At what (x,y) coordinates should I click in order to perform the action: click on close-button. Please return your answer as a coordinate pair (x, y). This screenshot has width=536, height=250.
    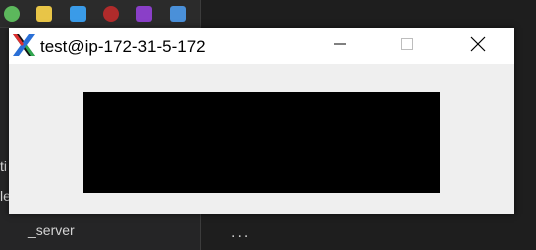
    Looking at the image, I should click on (478, 46).